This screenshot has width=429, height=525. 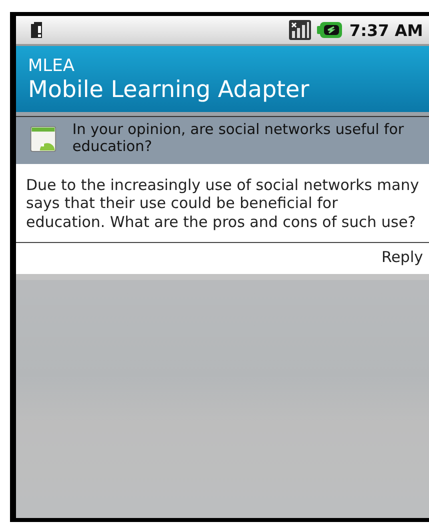 What do you see at coordinates (222, 203) in the screenshot?
I see `question-text: Due to the increasingly use of social networks many says that their use could be beneficial for education. What are the pros and cons of such use?` at bounding box center [222, 203].